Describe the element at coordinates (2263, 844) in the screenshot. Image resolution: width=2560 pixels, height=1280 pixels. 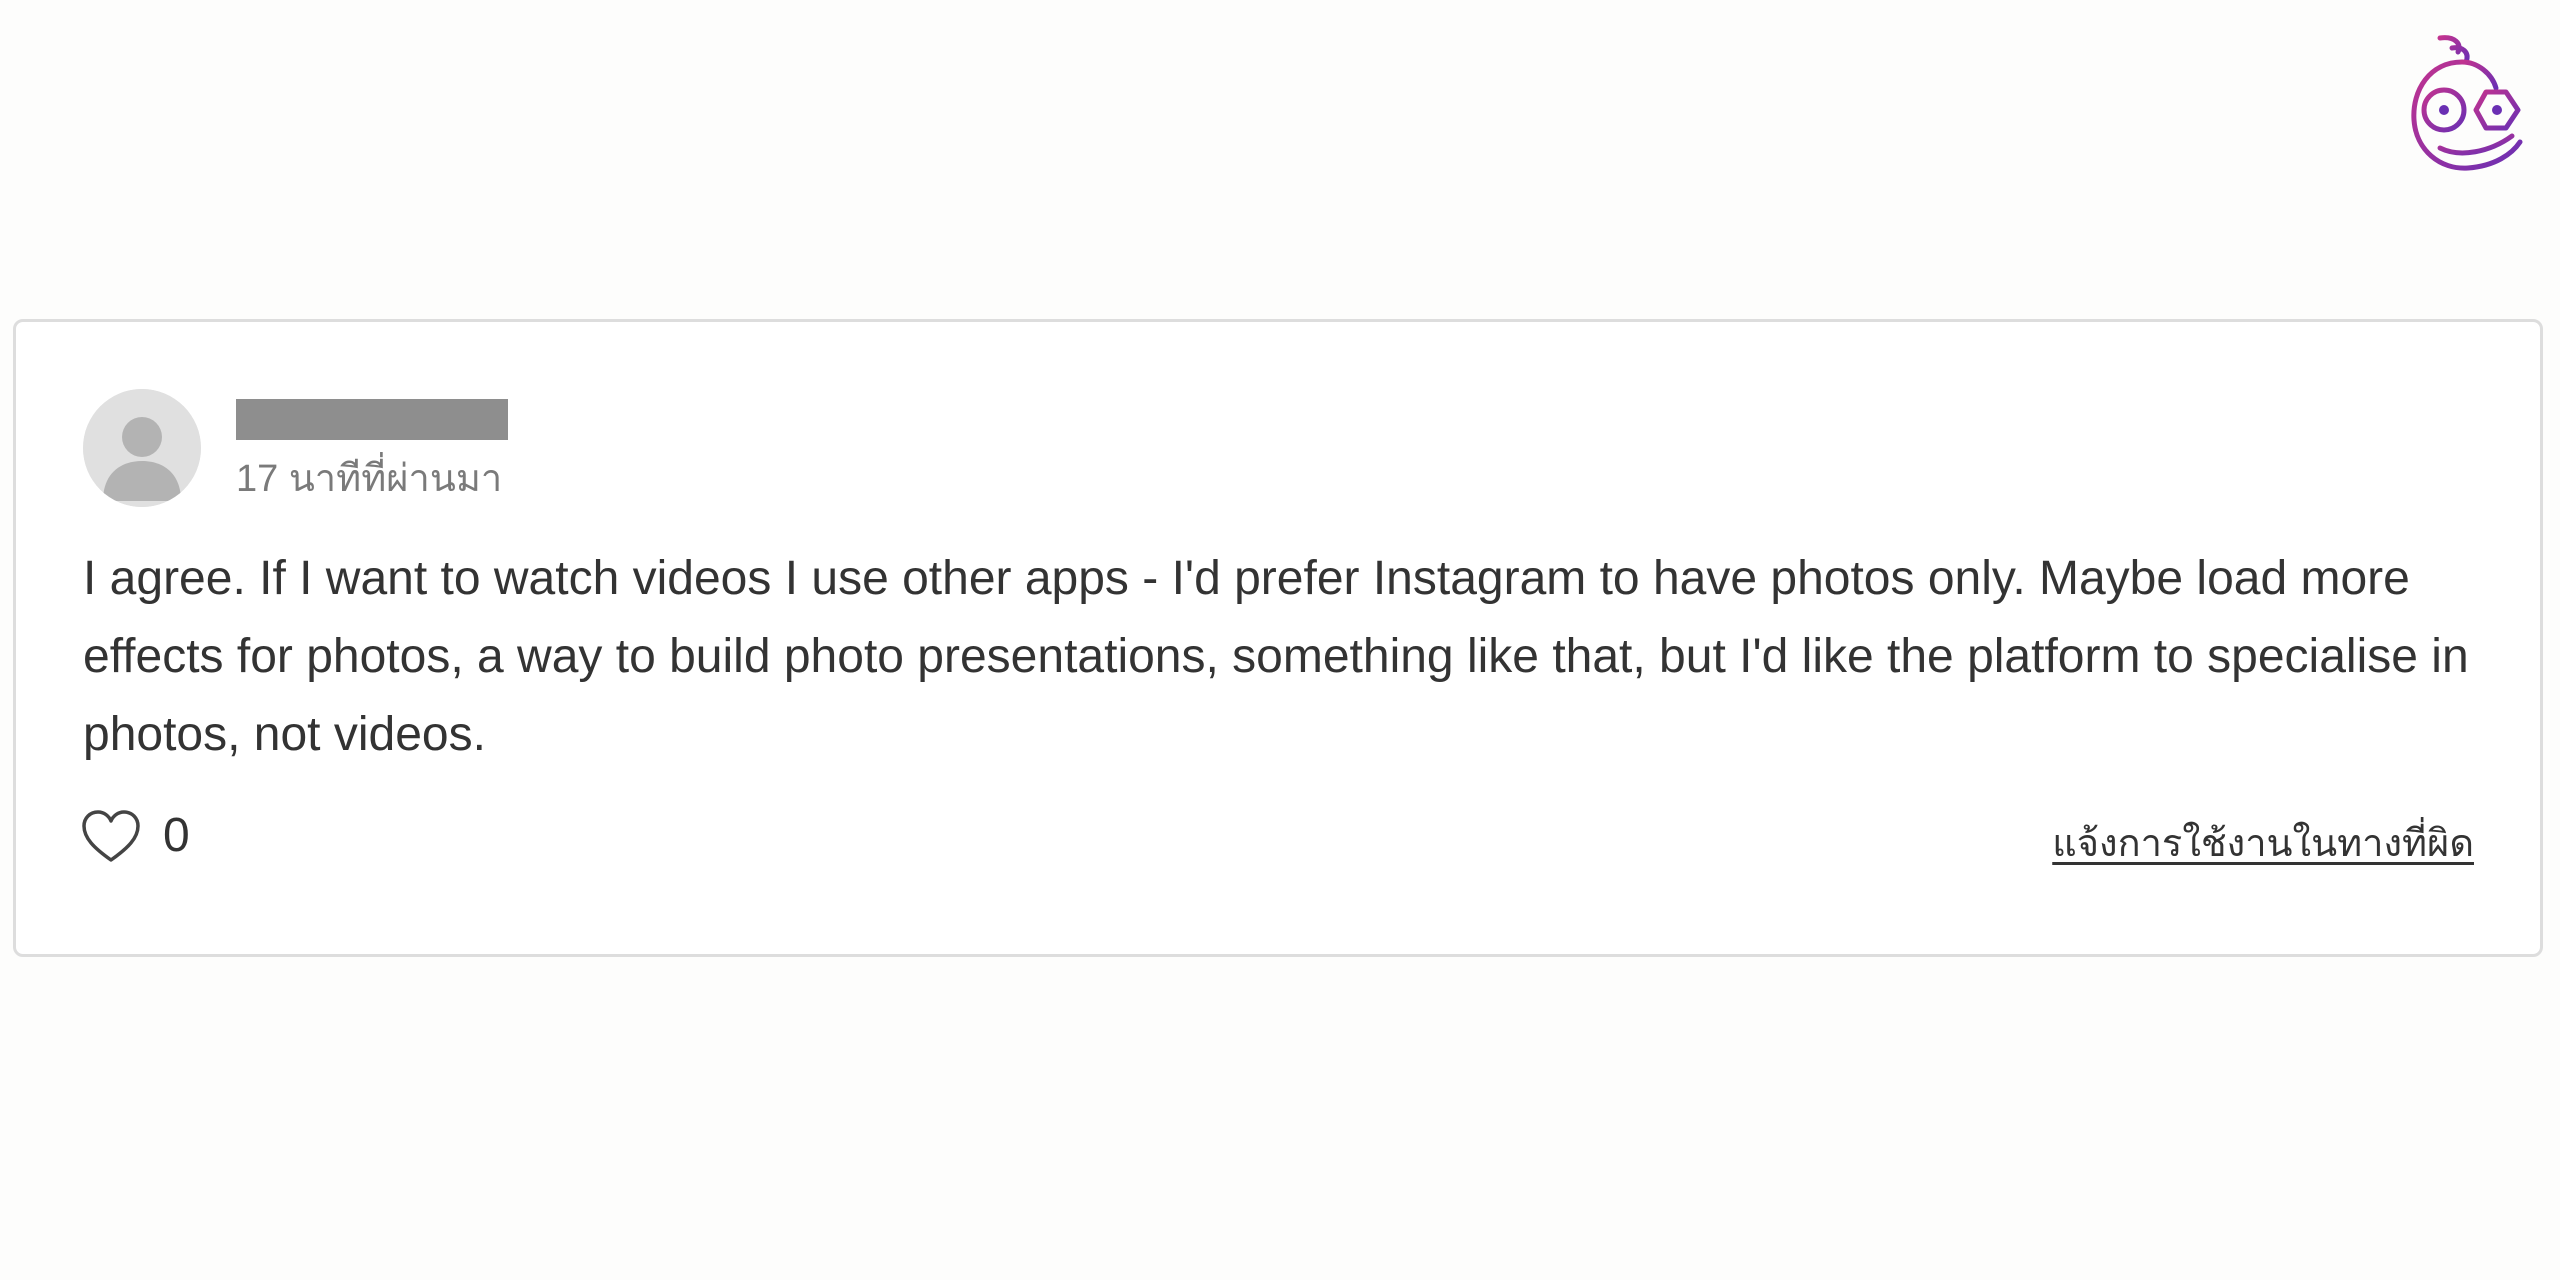
I see `report-abuse-link: แจ้งการใช้งานในทางที่ผิด` at that location.